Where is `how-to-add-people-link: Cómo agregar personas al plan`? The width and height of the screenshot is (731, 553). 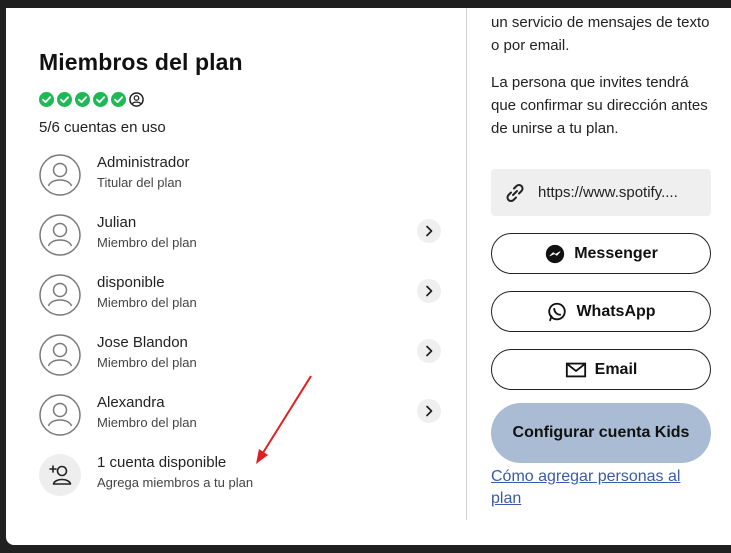
how-to-add-people-link: Cómo agregar personas al plan is located at coordinates (601, 488).